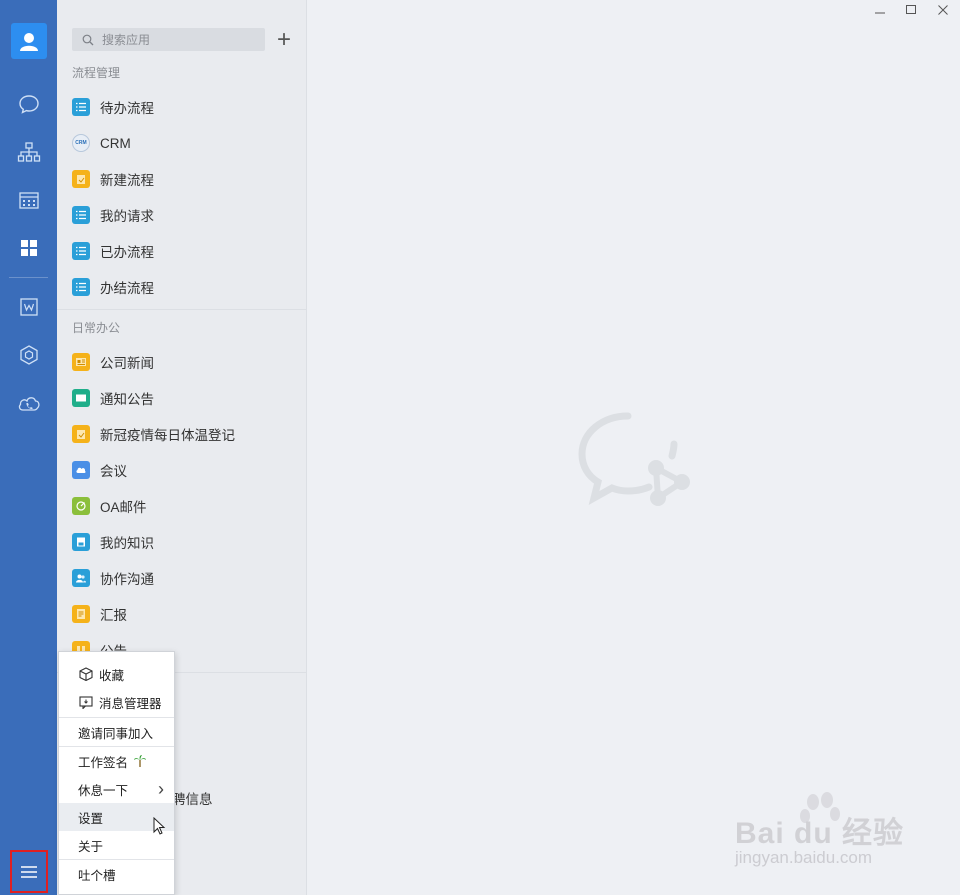  What do you see at coordinates (880, 13) in the screenshot?
I see `minimize-icon` at bounding box center [880, 13].